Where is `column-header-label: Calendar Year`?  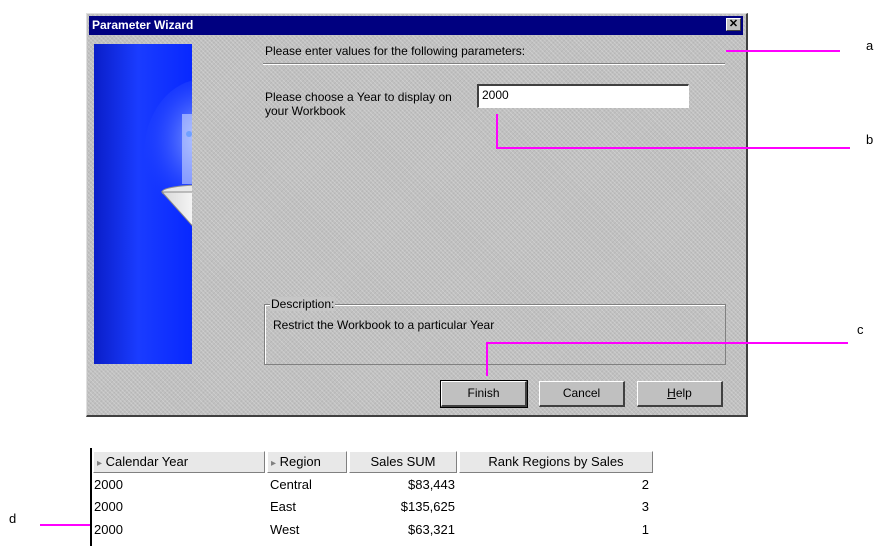 column-header-label: Calendar Year is located at coordinates (147, 461).